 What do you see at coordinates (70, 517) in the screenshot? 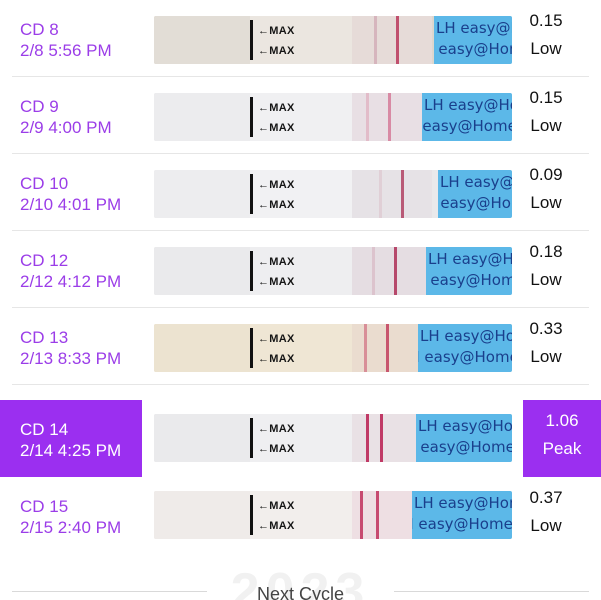
I see `test-date: CD 15 2/15 2:40 PM` at bounding box center [70, 517].